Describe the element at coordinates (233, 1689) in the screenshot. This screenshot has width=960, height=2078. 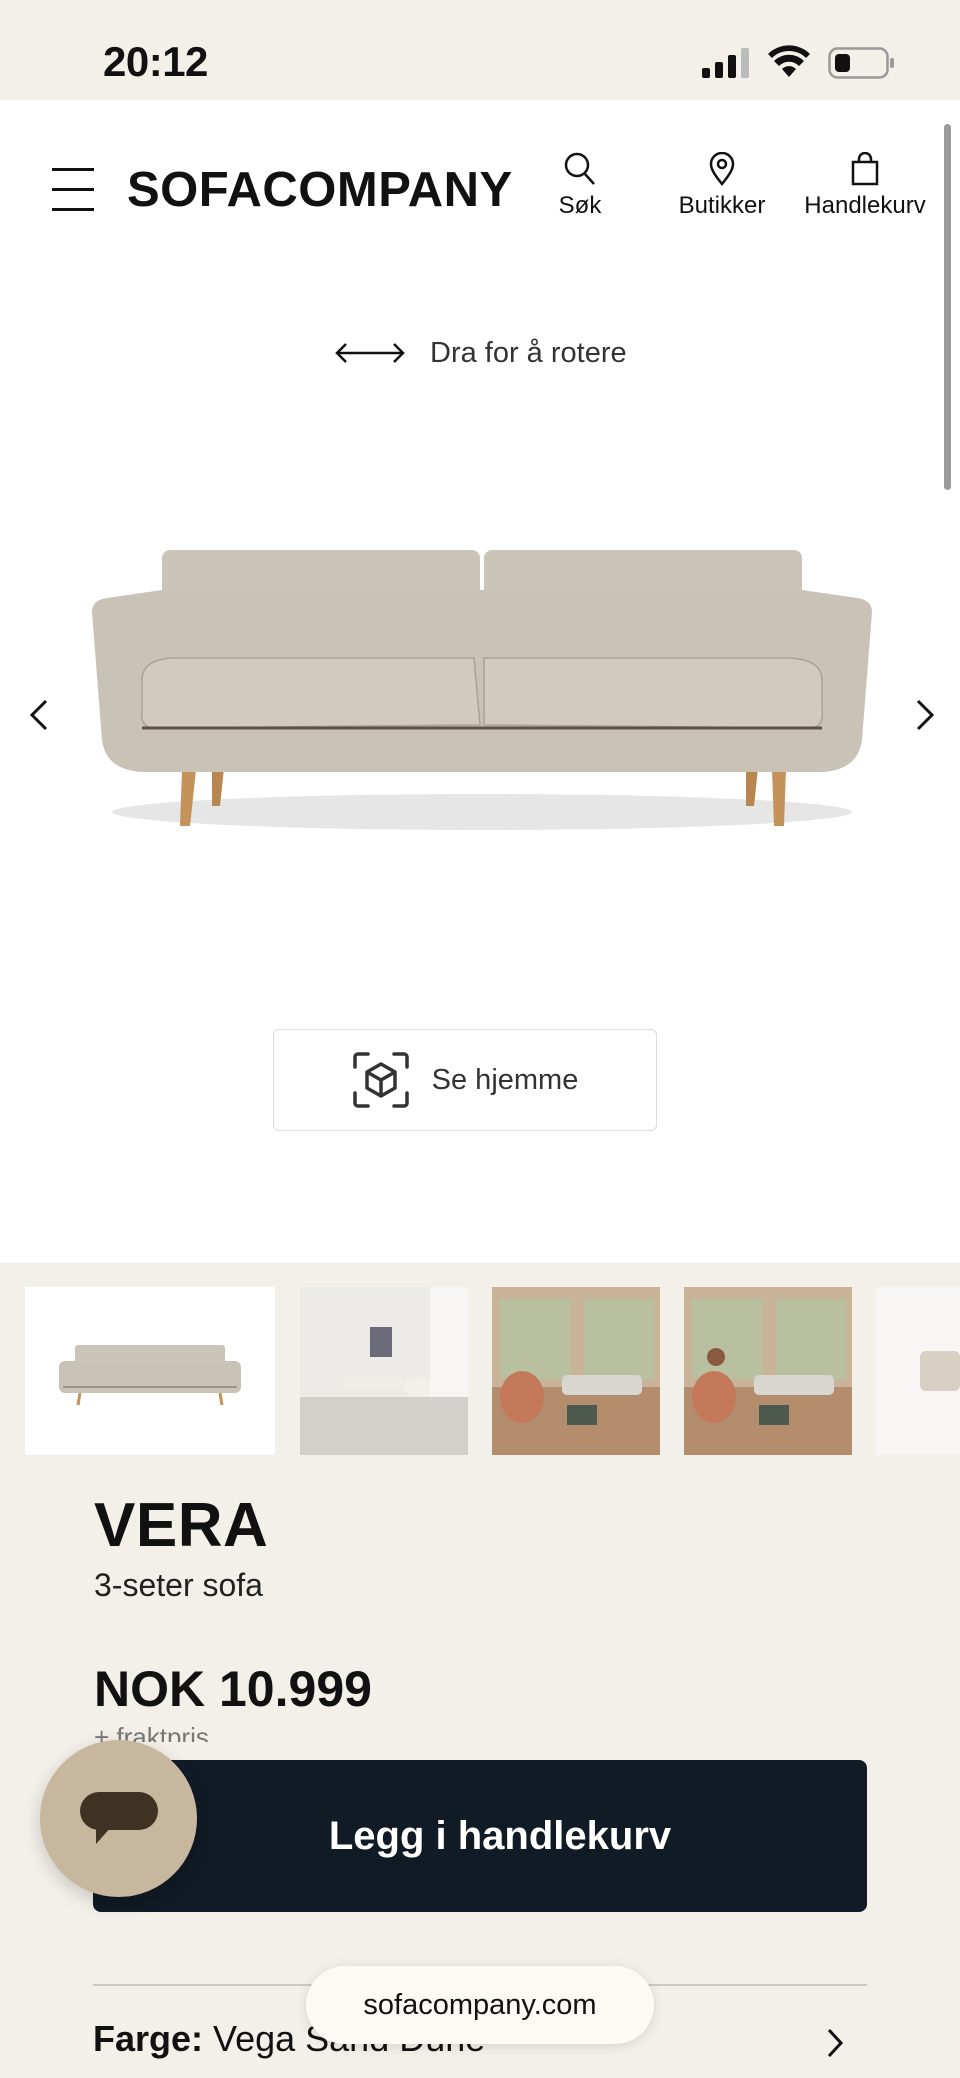
I see `product-price: NOK 10.999` at that location.